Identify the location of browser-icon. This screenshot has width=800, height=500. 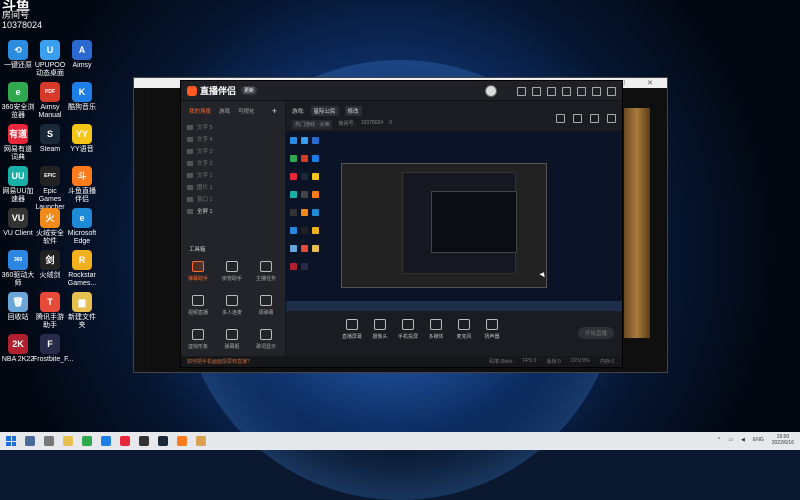
(87, 441).